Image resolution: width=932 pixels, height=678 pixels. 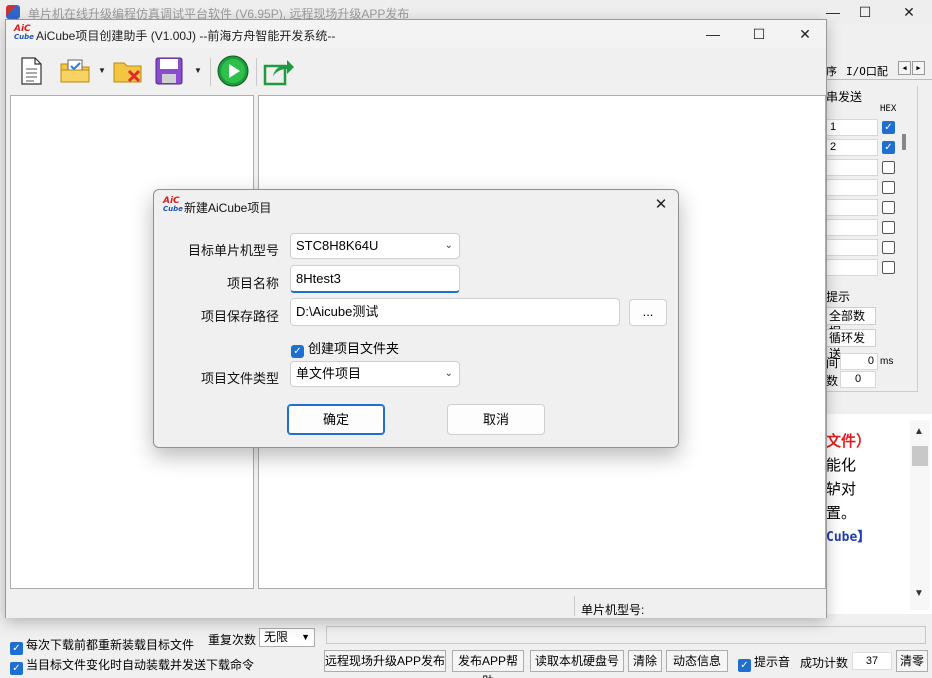 What do you see at coordinates (848, 537) in the screenshot?
I see `info-line: Cube】` at bounding box center [848, 537].